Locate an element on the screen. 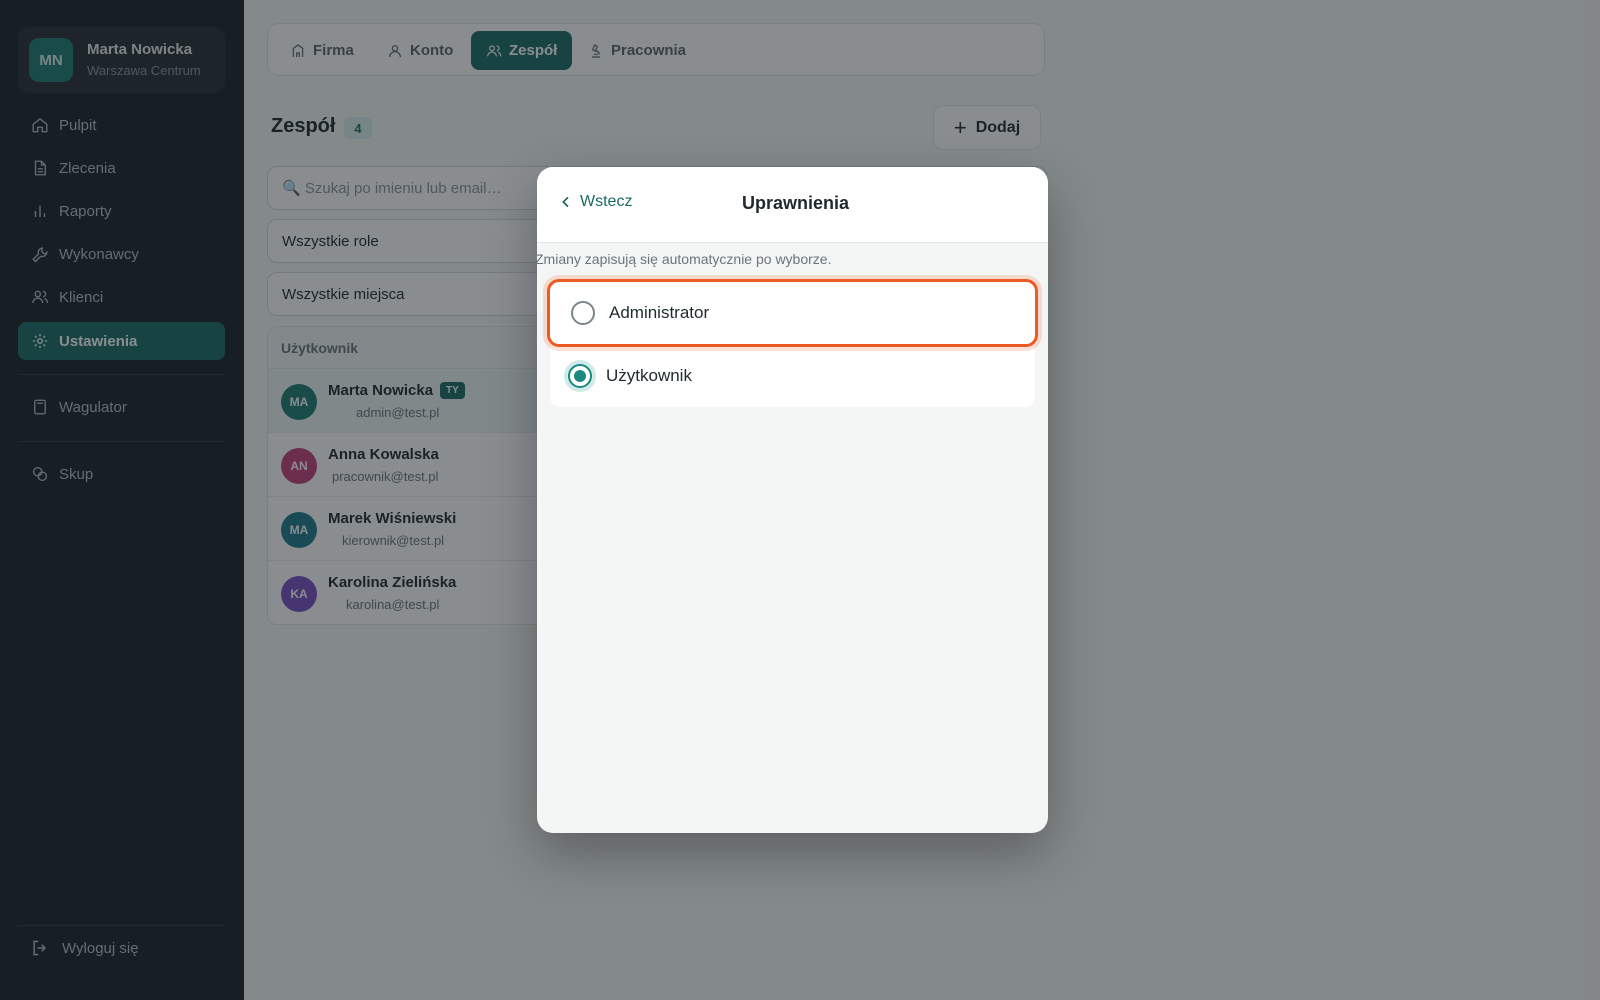  radio-button-selected is located at coordinates (580, 376).